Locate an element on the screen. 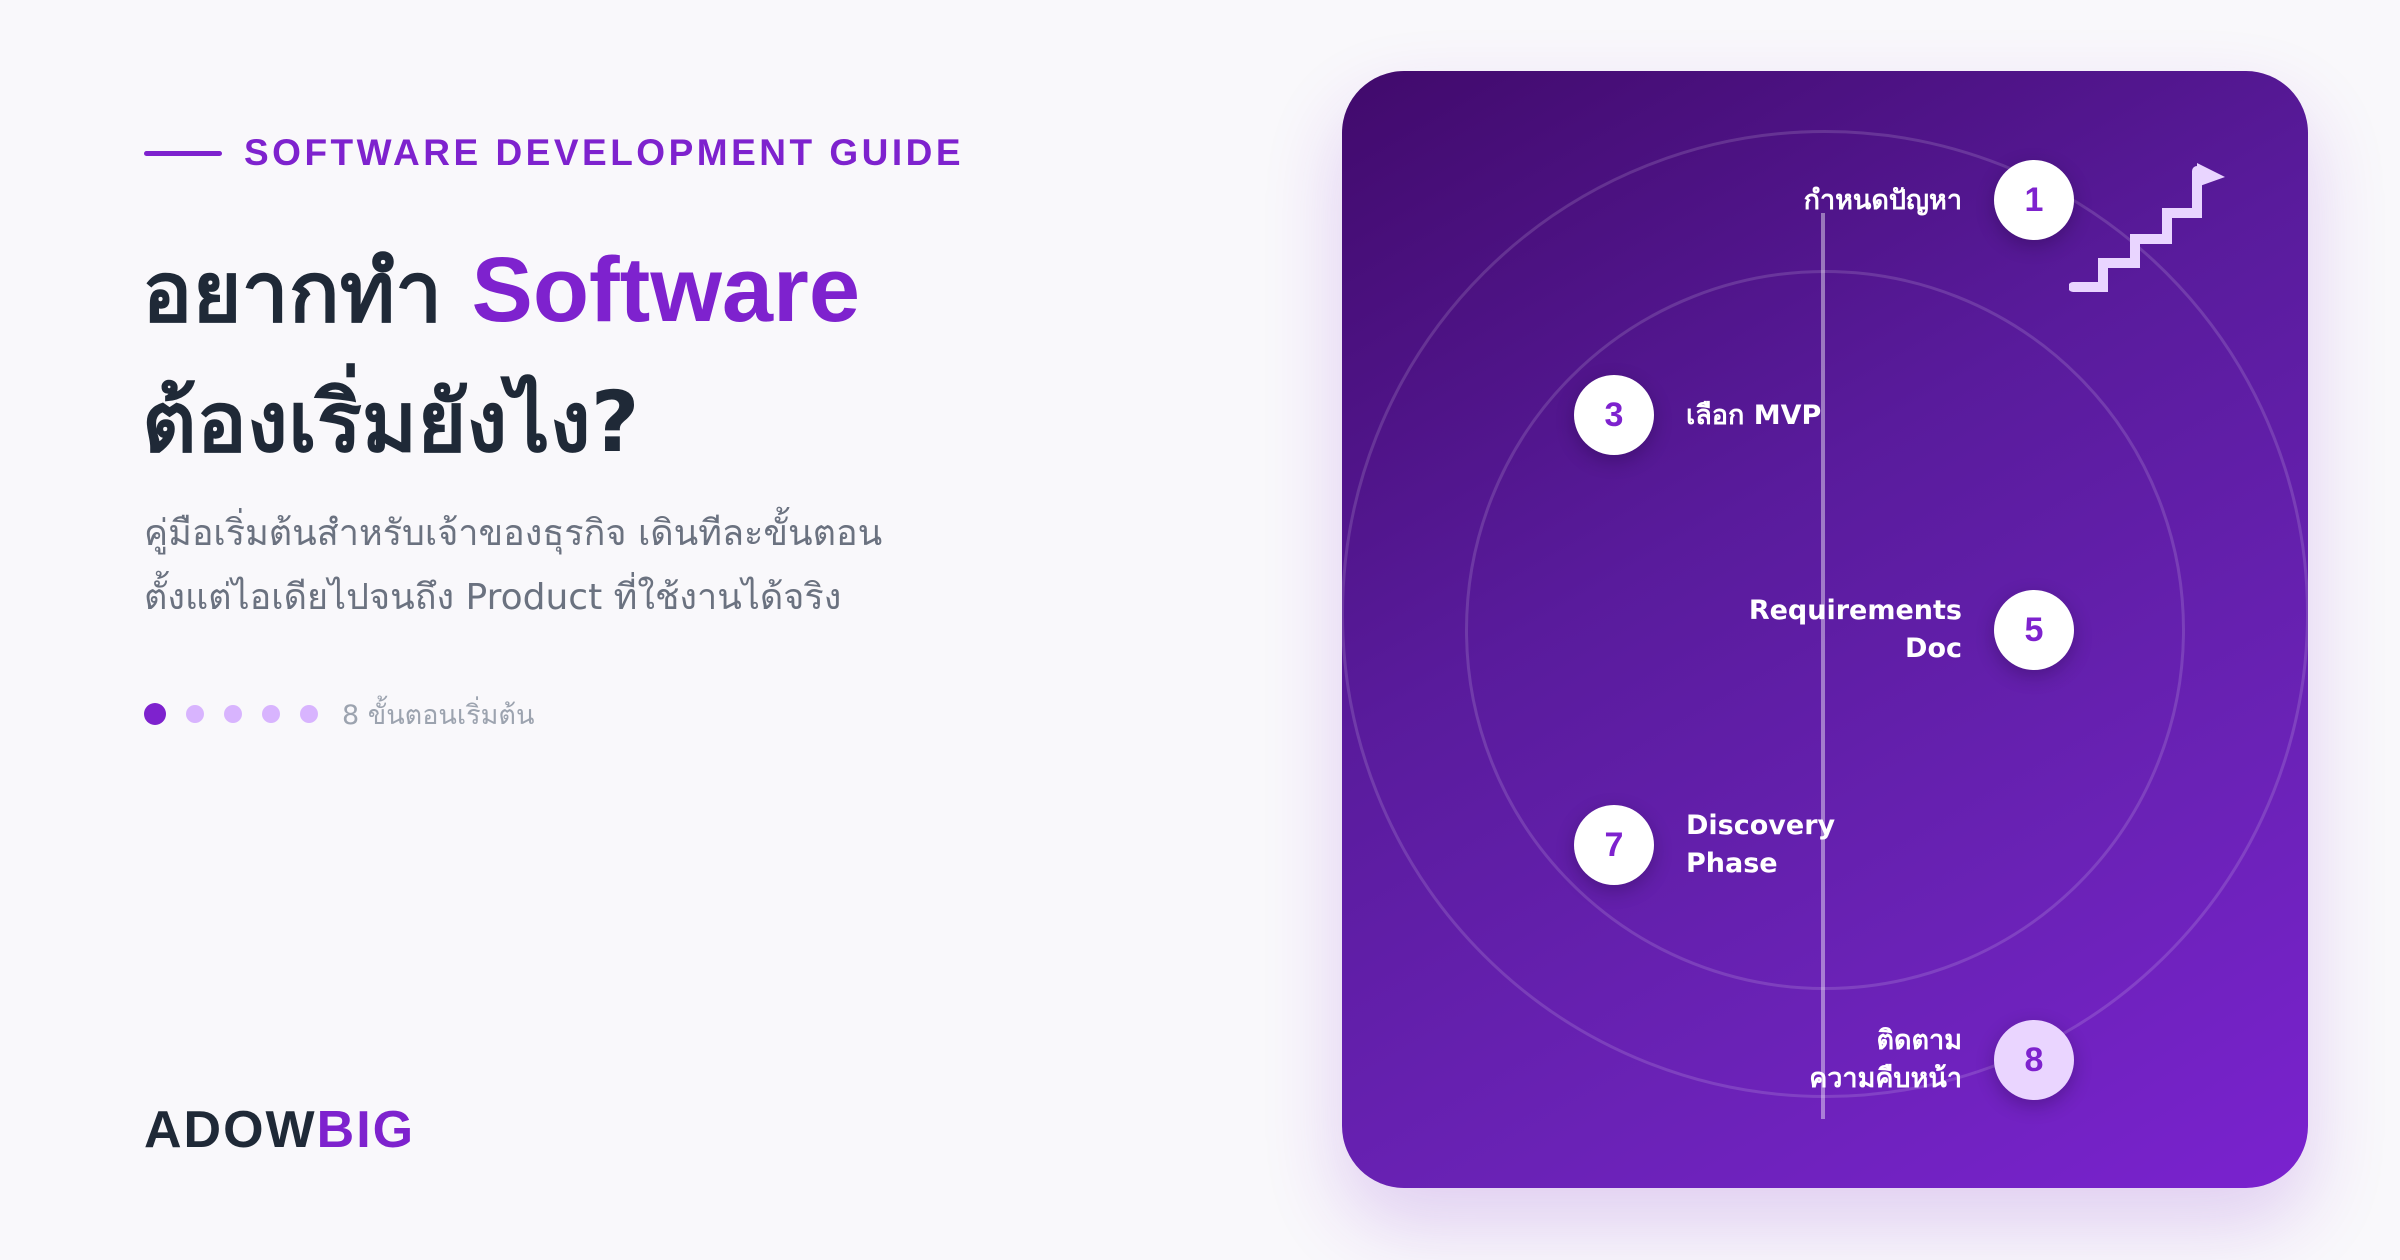  step-label-3: เลือก MVP is located at coordinates (1754, 415).